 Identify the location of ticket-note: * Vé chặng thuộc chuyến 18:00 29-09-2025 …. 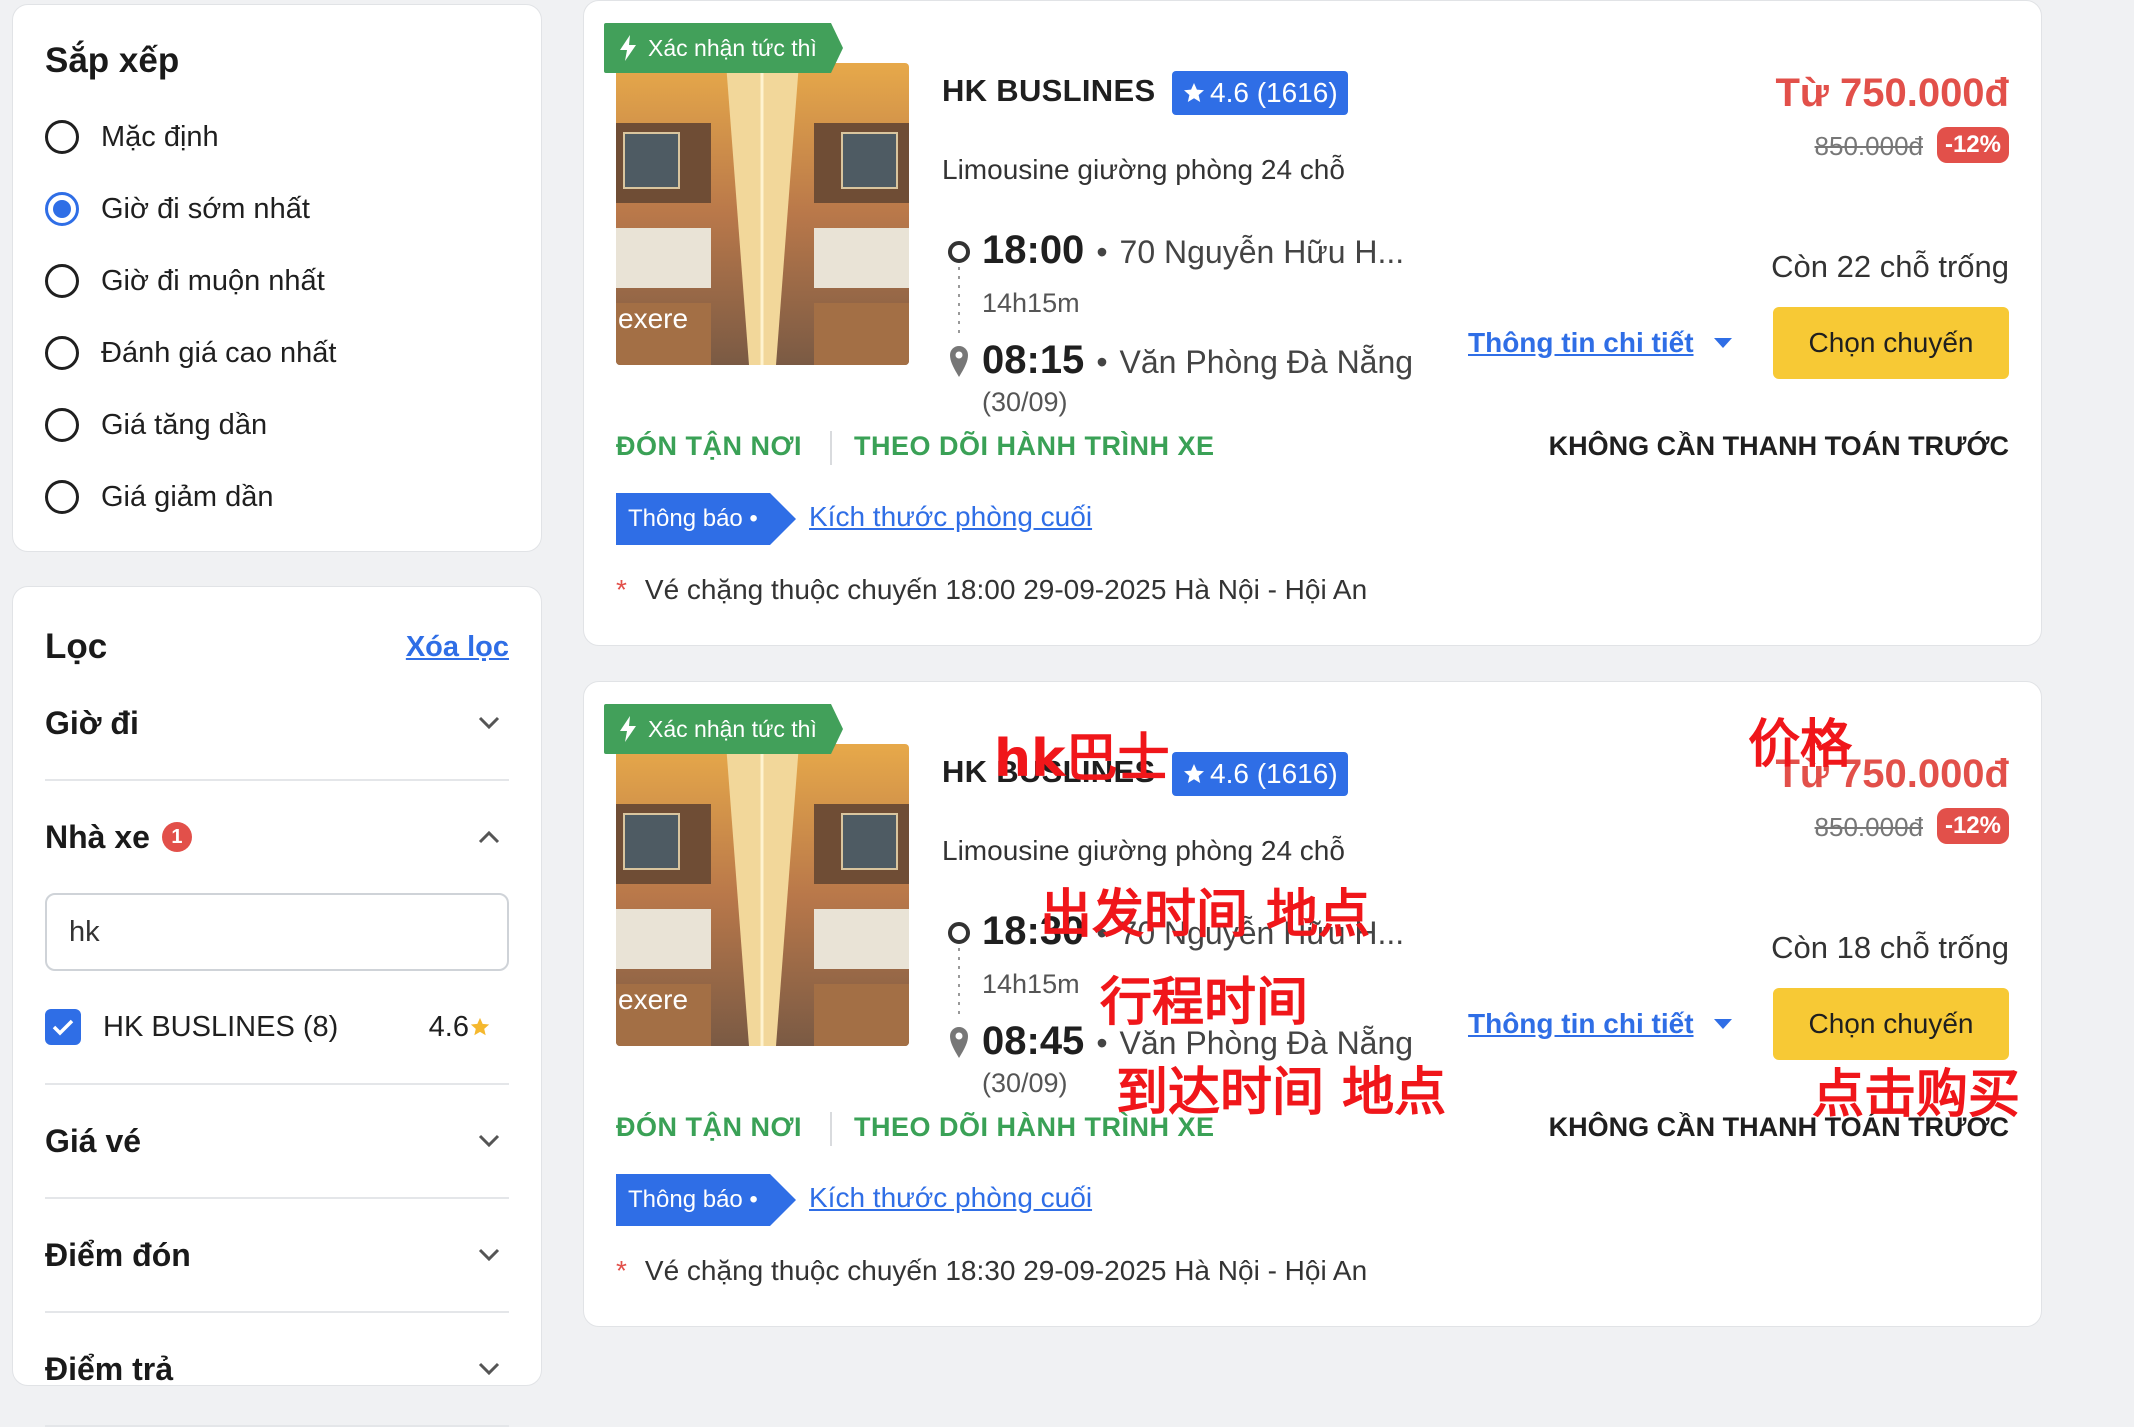
(991, 590).